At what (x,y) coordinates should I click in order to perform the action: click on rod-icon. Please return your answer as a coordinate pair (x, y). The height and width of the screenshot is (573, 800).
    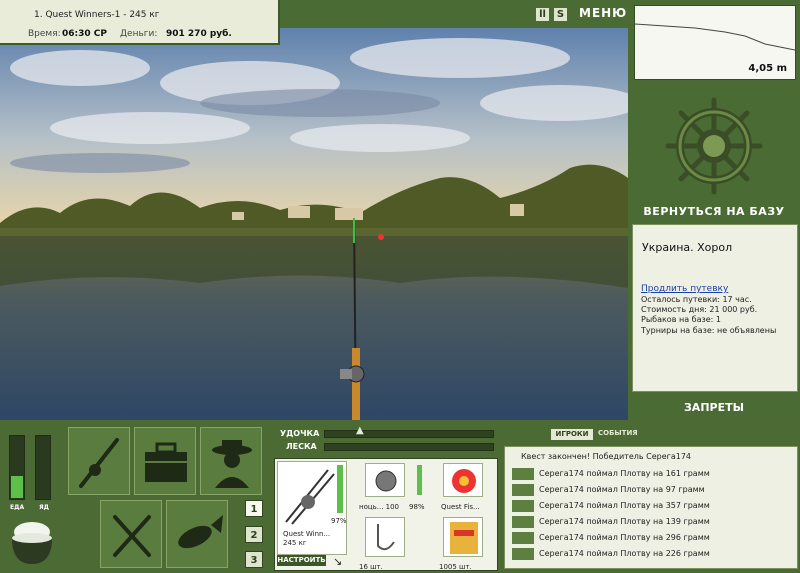
    Looking at the image, I should click on (99, 463).